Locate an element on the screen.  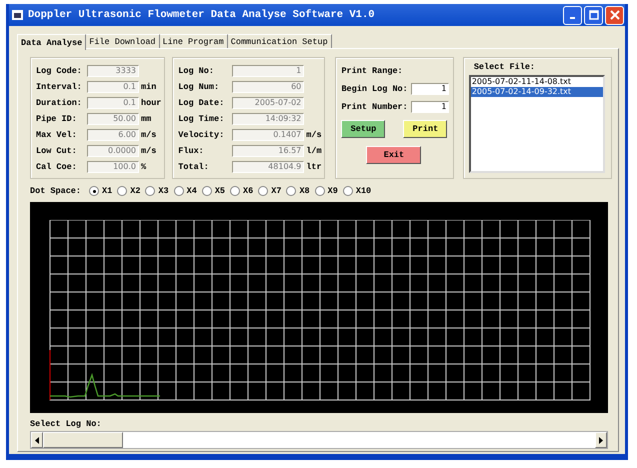
input-field: 6.00 is located at coordinates (113, 135).